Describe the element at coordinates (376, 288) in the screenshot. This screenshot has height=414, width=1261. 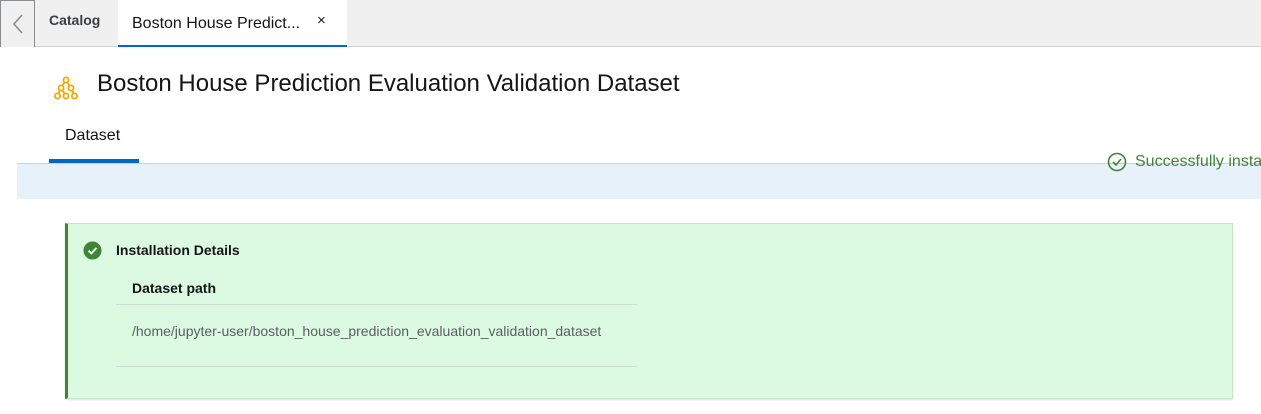
I see `dataset-path-label: Dataset path` at that location.